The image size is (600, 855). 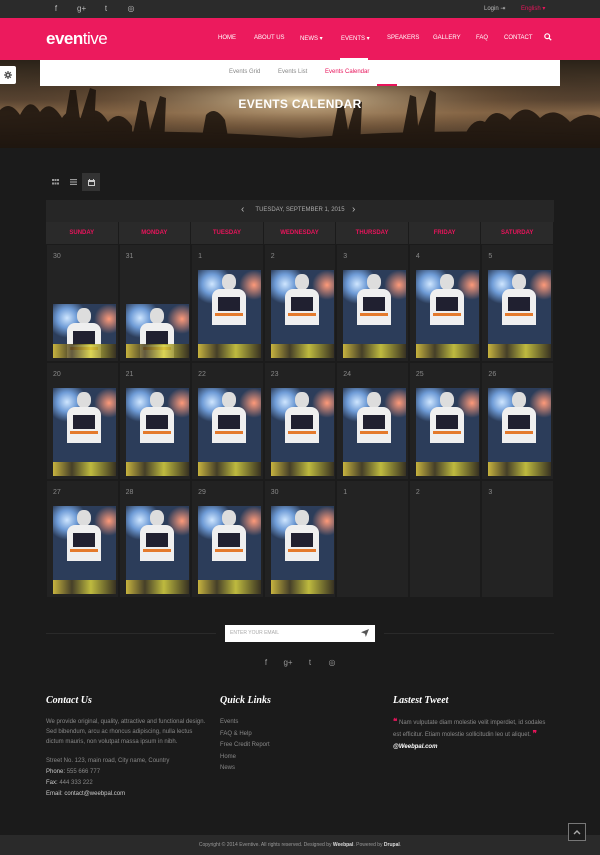 What do you see at coordinates (447, 38) in the screenshot?
I see `nav-gallery: GALLERY` at bounding box center [447, 38].